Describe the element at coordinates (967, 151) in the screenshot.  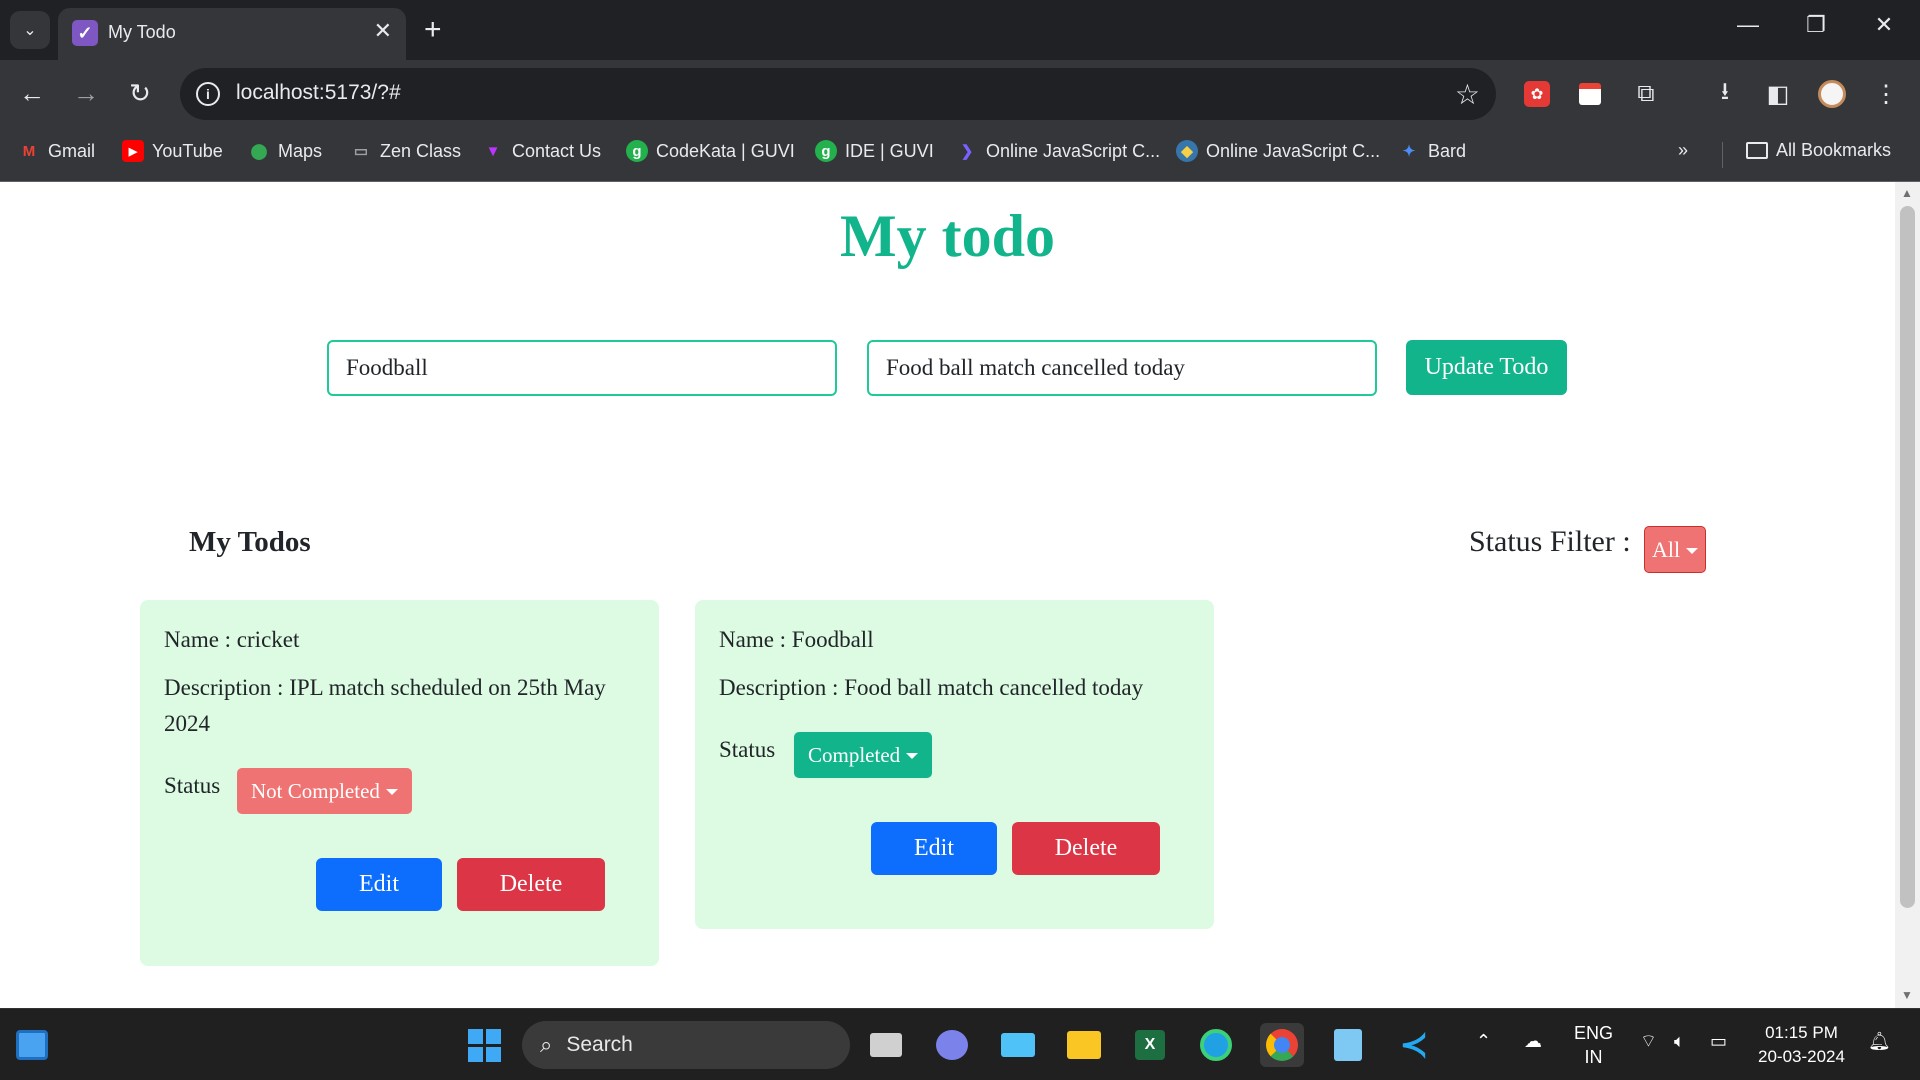
I see `programiz-icon: ❯` at that location.